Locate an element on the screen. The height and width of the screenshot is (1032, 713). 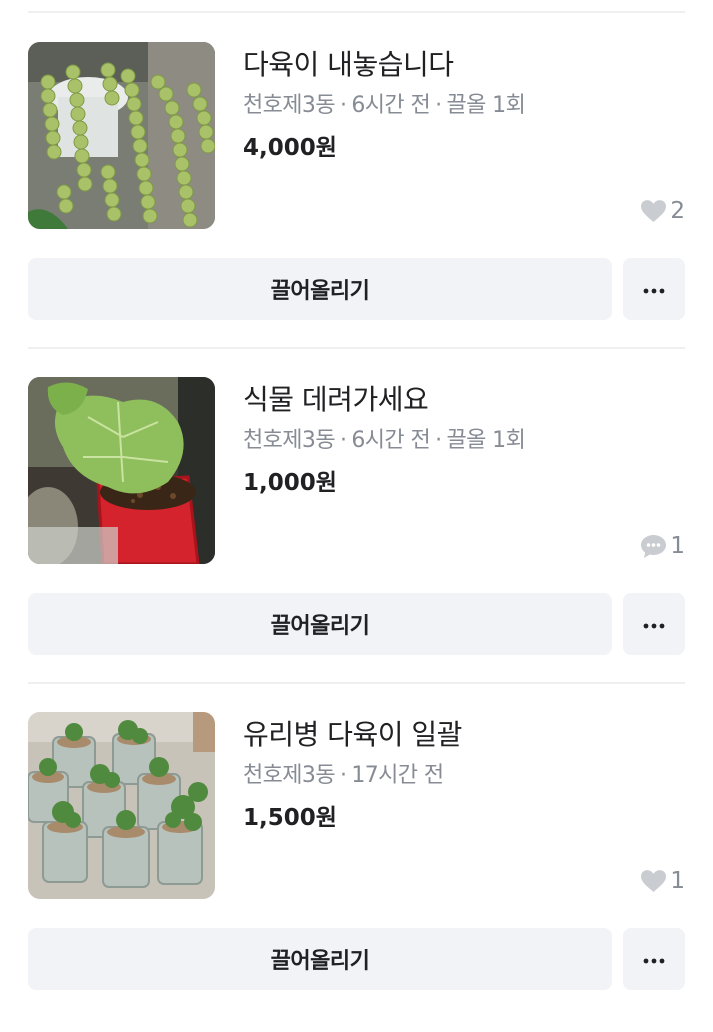
chat-count-value: 1 is located at coordinates (677, 546).